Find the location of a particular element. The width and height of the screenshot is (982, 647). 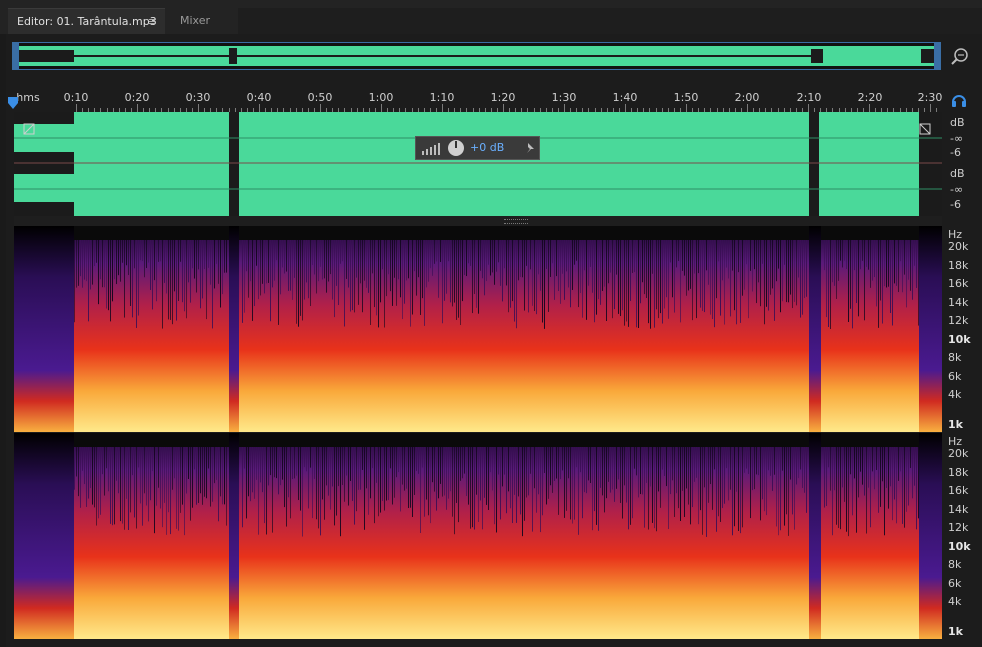

headphones-icon is located at coordinates (959, 100).